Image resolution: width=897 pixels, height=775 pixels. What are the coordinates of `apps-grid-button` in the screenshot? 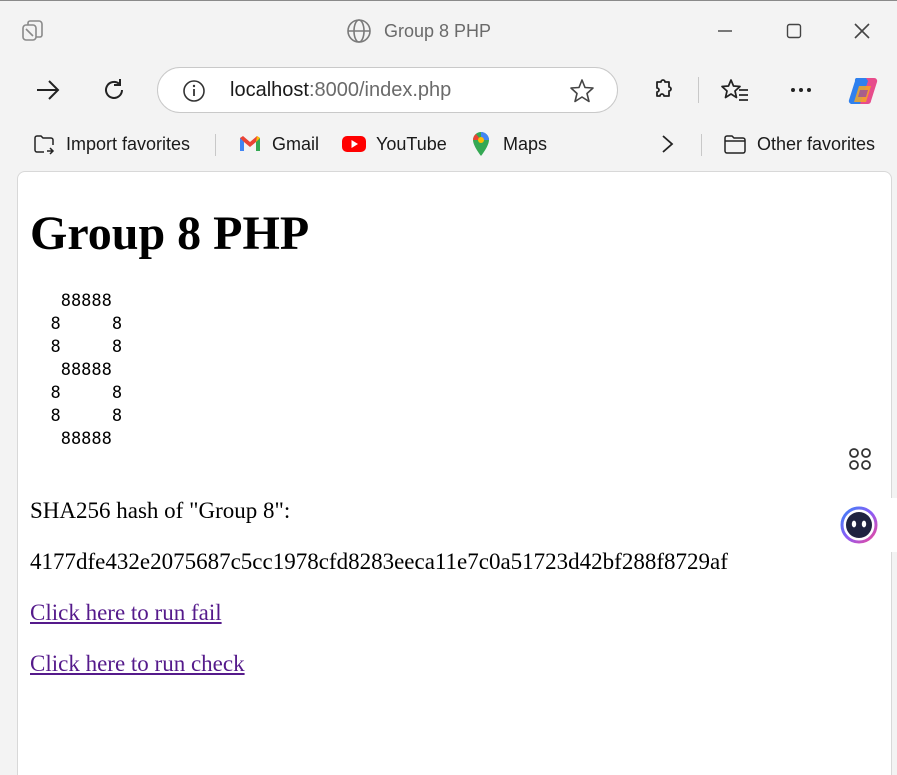 It's located at (860, 459).